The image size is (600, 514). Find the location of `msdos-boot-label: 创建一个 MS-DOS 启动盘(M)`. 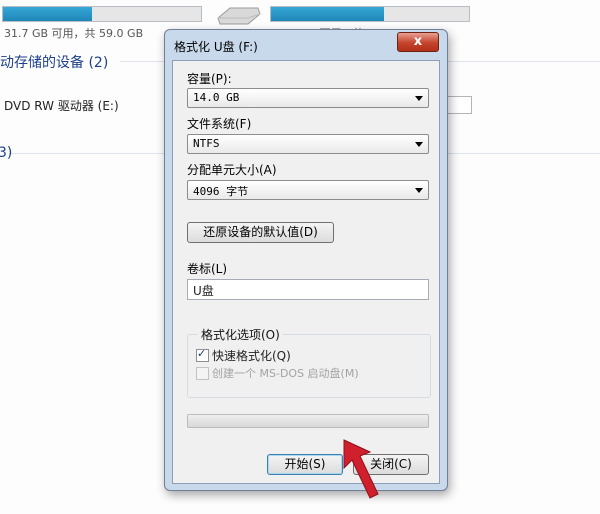

msdos-boot-label: 创建一个 MS-DOS 启动盘(M) is located at coordinates (285, 373).